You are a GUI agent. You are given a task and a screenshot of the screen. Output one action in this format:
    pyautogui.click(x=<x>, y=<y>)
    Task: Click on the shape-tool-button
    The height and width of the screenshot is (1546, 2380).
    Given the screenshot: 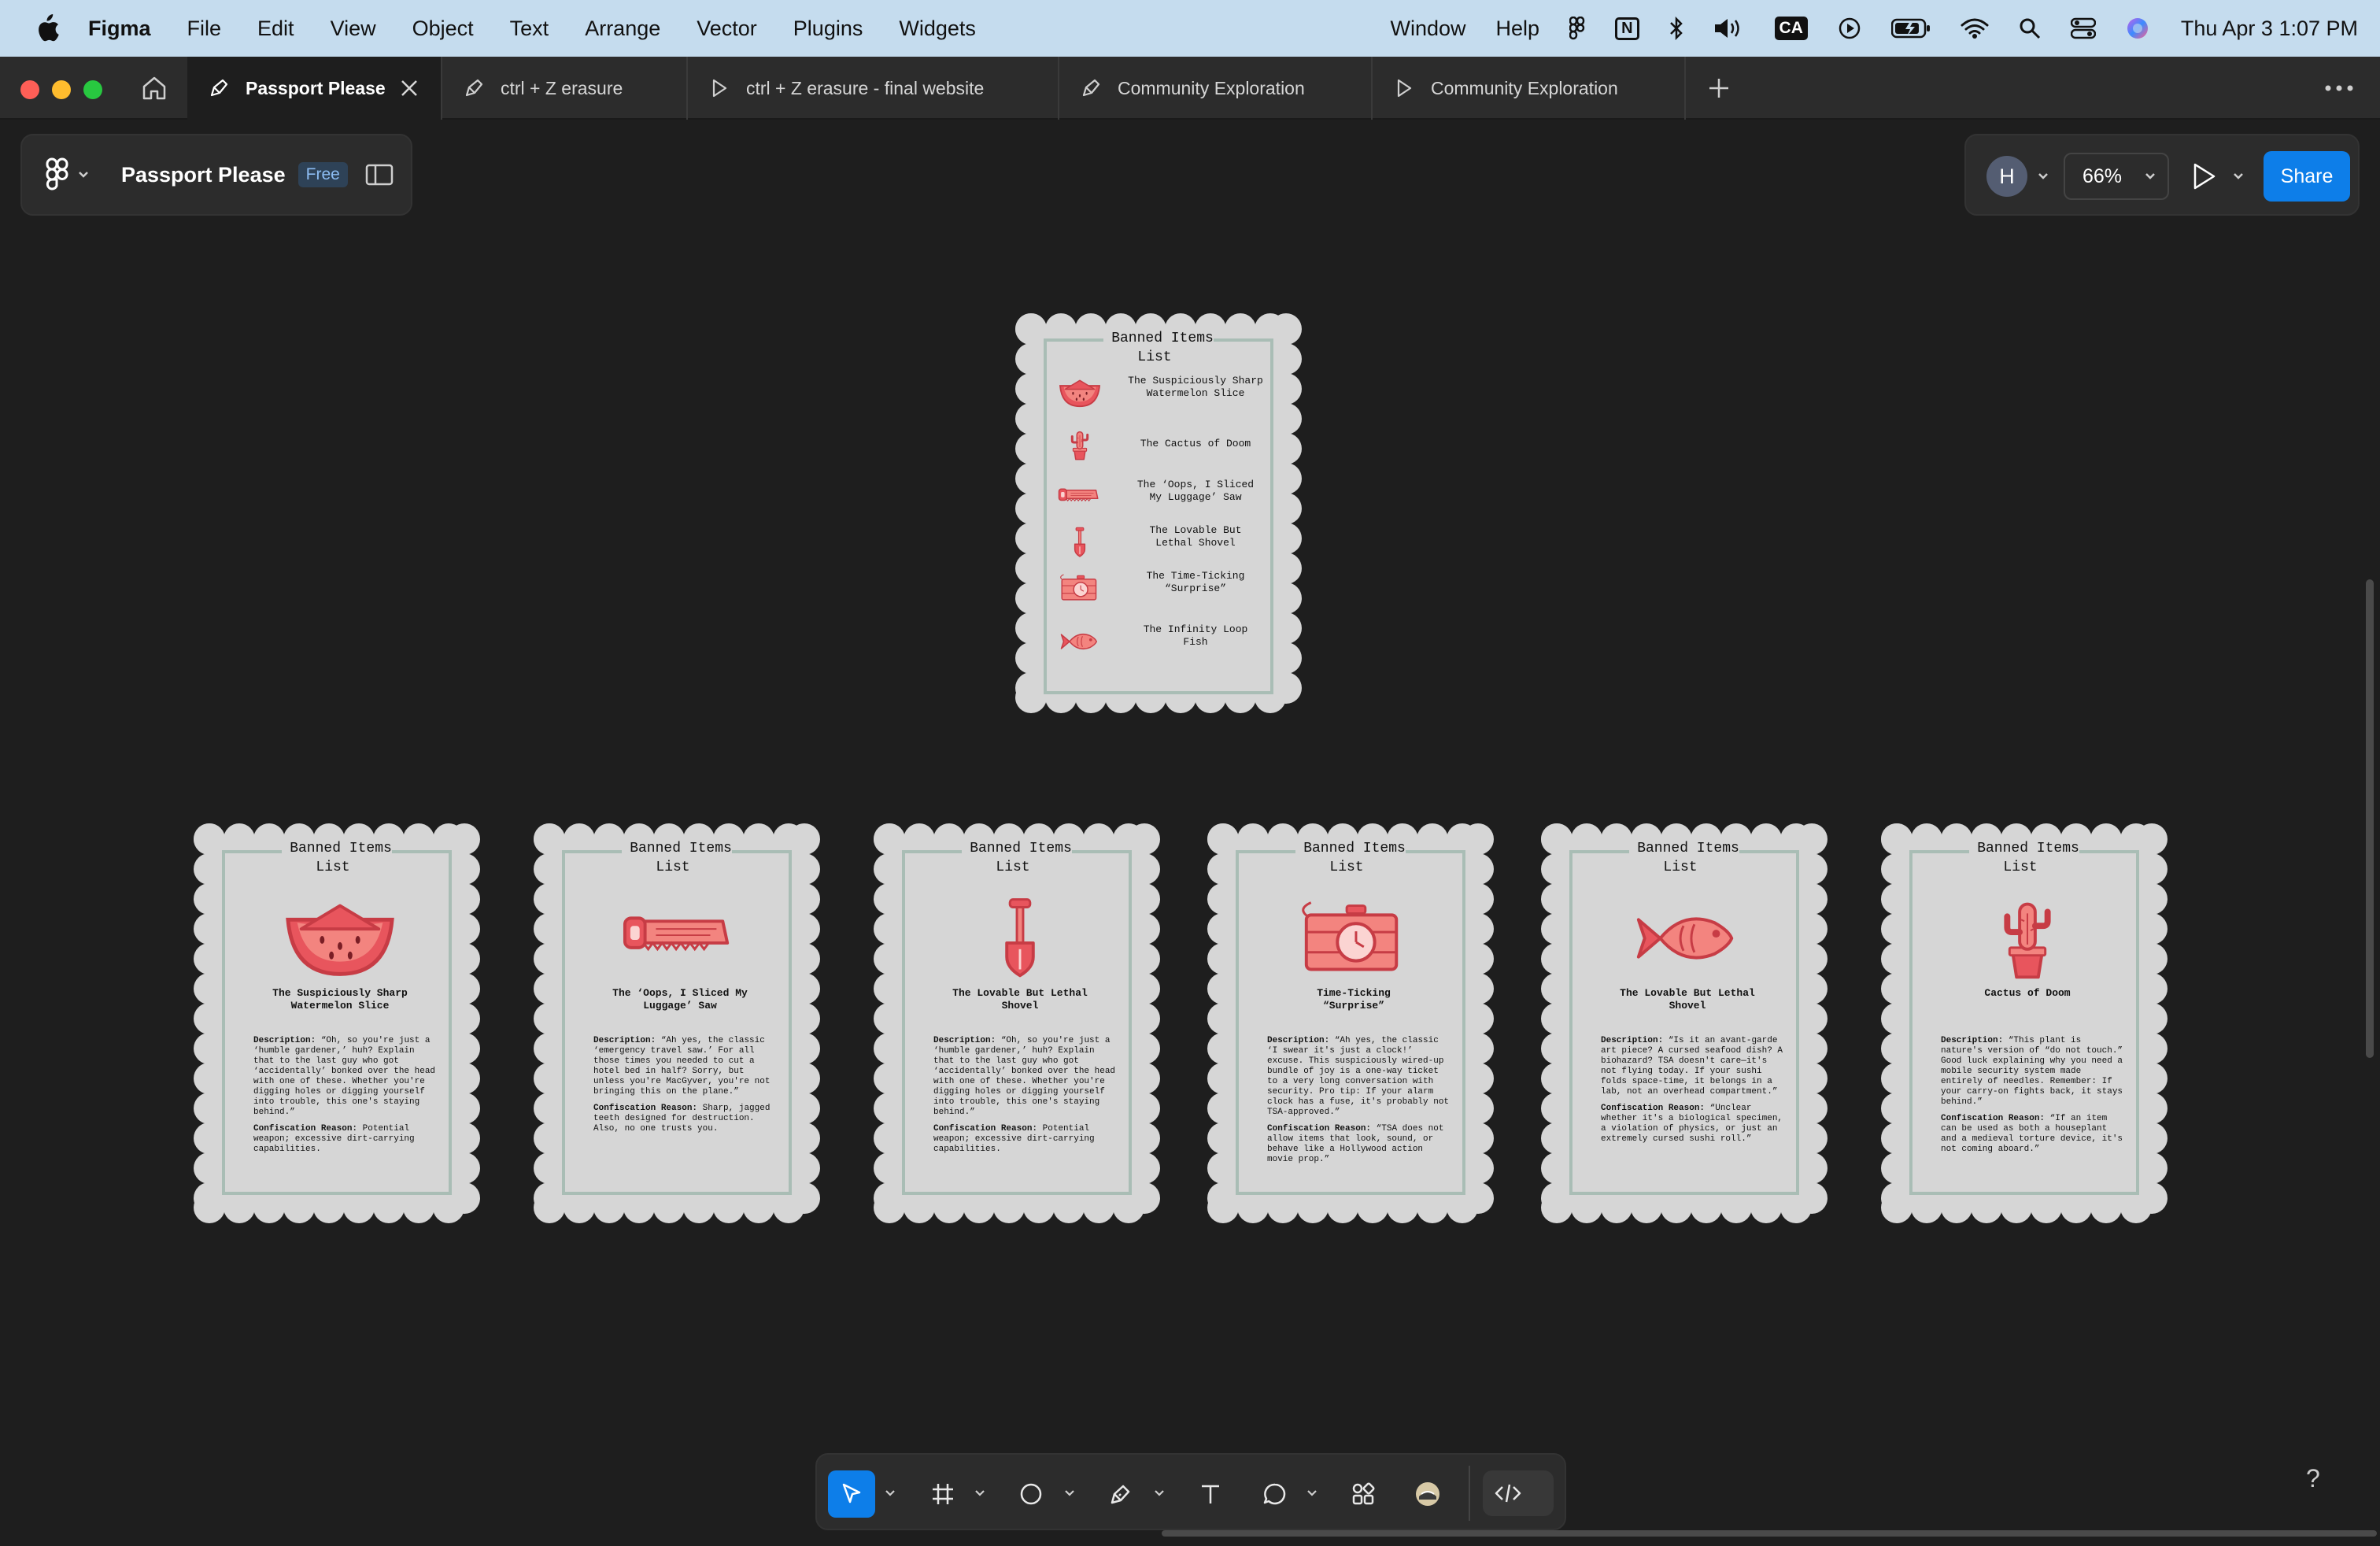 What is the action you would take?
    pyautogui.click(x=1031, y=1494)
    